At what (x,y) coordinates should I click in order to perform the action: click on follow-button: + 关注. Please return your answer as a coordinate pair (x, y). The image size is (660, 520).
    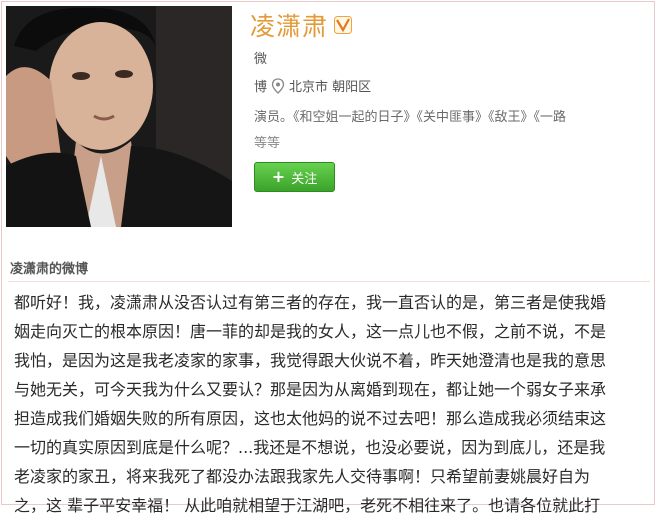
    Looking at the image, I should click on (294, 177).